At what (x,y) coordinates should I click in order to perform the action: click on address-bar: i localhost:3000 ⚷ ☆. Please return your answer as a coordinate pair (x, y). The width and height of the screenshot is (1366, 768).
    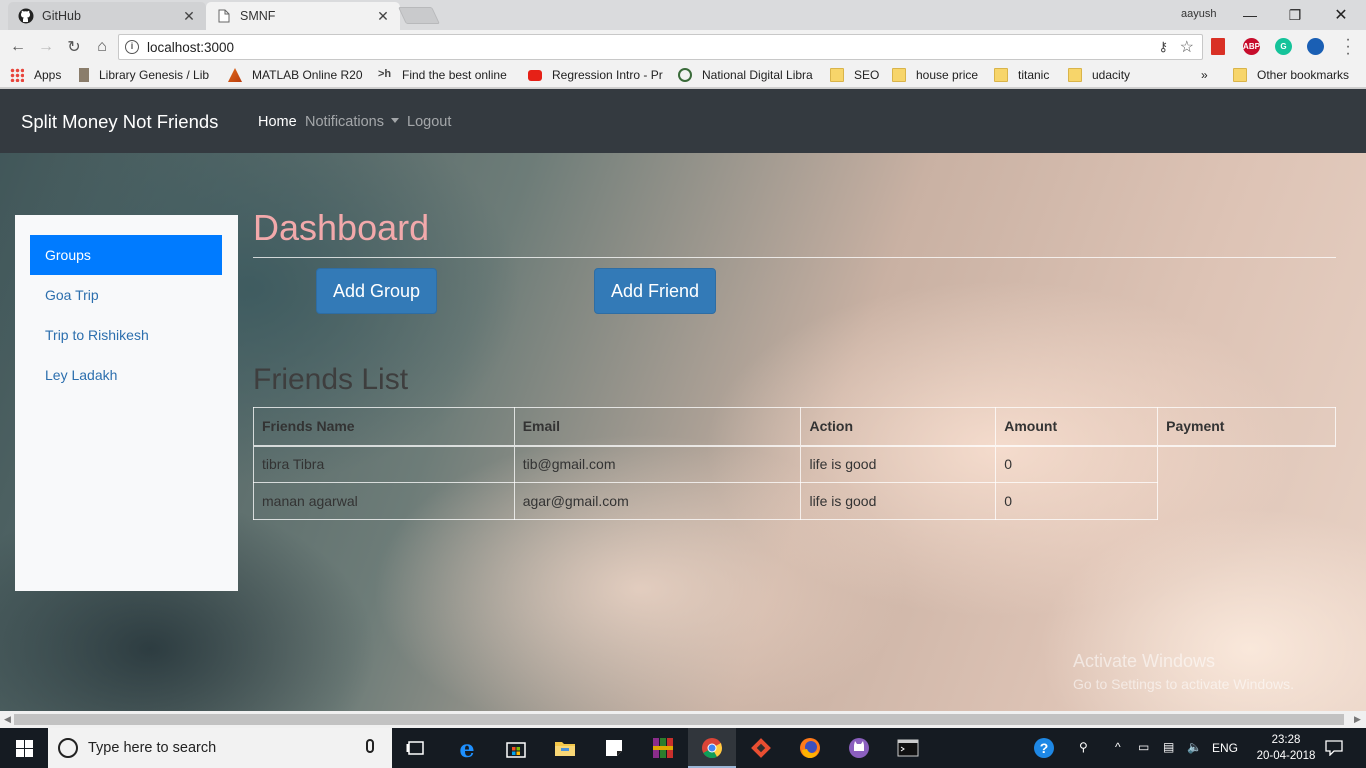
    Looking at the image, I should click on (660, 47).